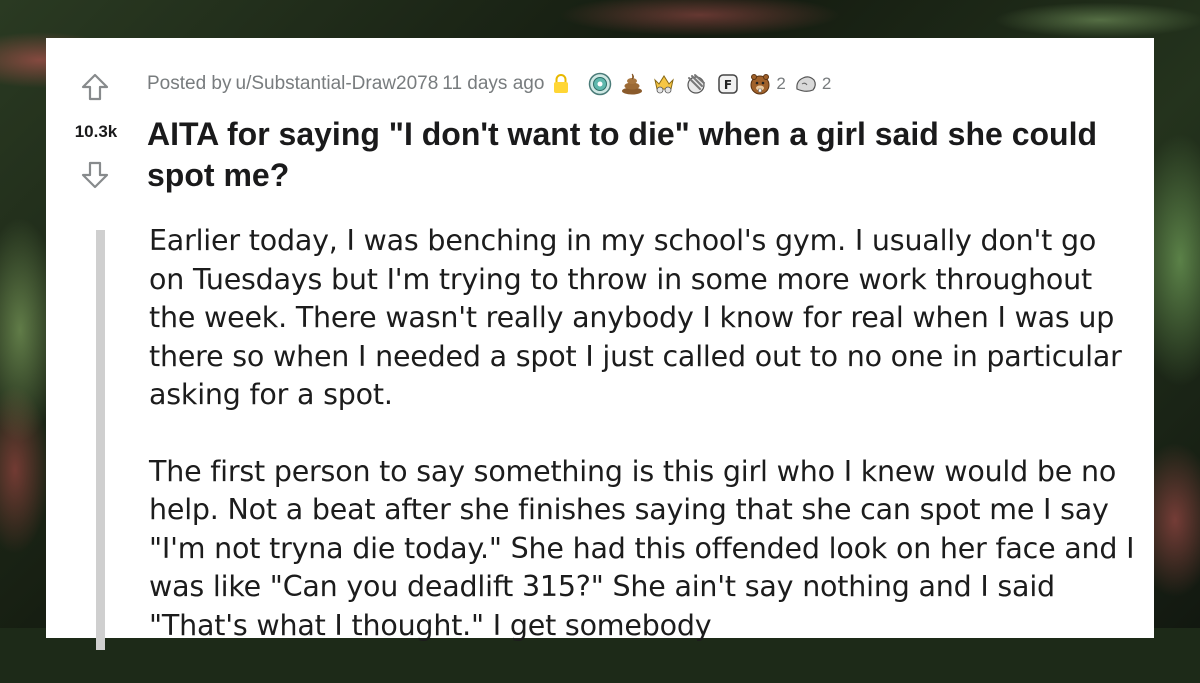 The width and height of the screenshot is (1200, 683). I want to click on beaver-award-count: 2, so click(781, 83).